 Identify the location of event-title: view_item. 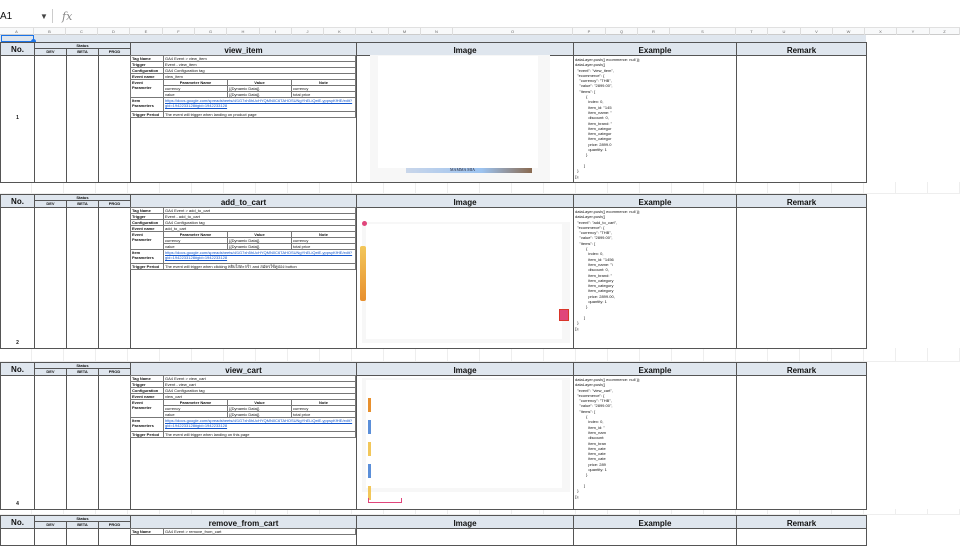
(243, 49).